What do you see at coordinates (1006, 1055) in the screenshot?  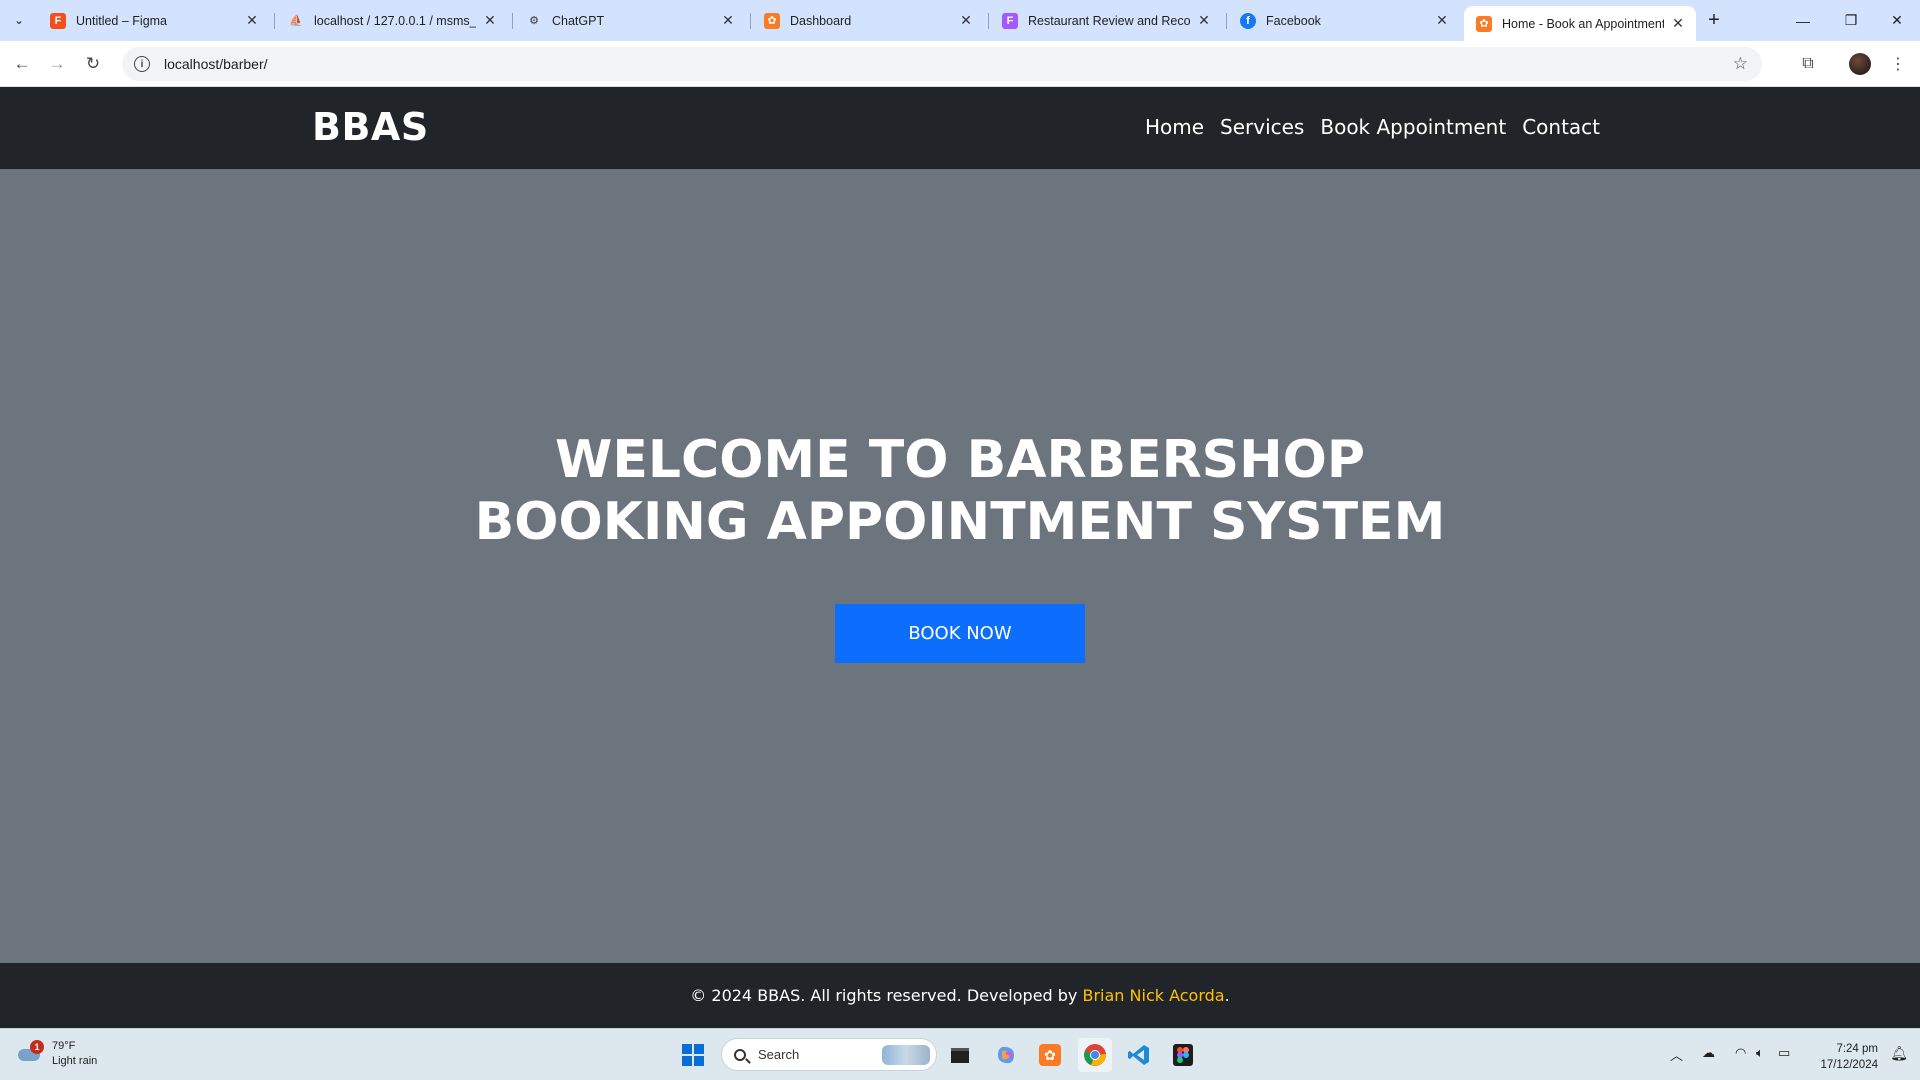 I see `copilot-icon` at bounding box center [1006, 1055].